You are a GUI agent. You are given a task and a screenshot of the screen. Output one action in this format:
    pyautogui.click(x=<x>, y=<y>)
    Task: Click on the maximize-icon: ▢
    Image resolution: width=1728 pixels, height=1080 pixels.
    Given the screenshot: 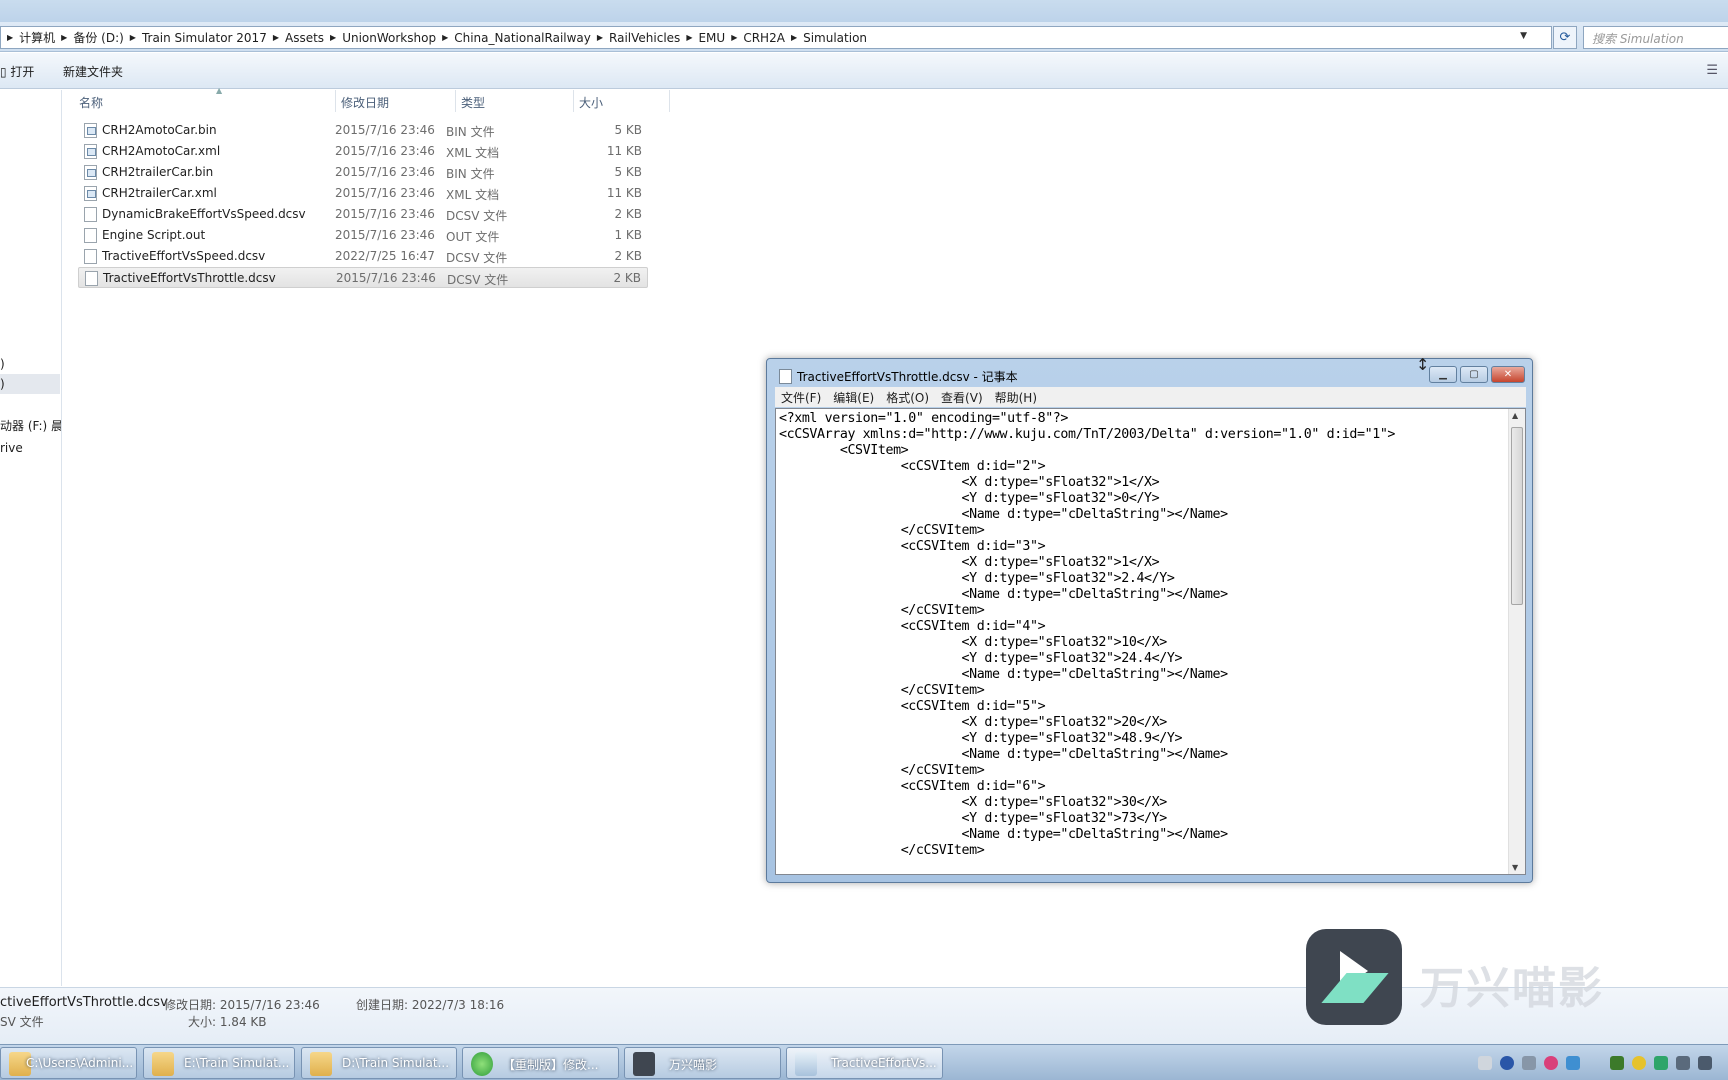 What is the action you would take?
    pyautogui.click(x=1474, y=374)
    